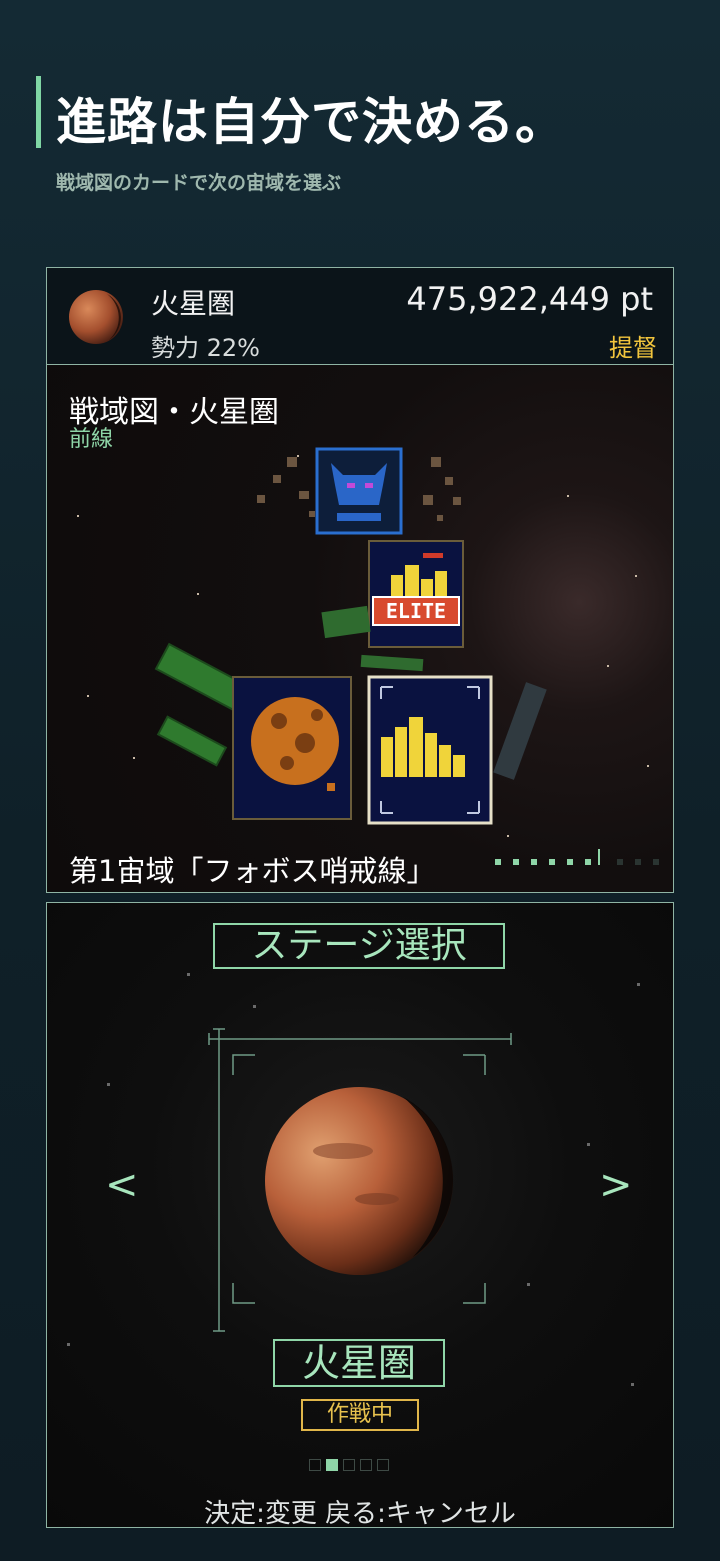  Describe the element at coordinates (360, 316) in the screenshot. I see `status-bar: 火星圏 勢力 22% 475,922,449 pt 提督` at that location.